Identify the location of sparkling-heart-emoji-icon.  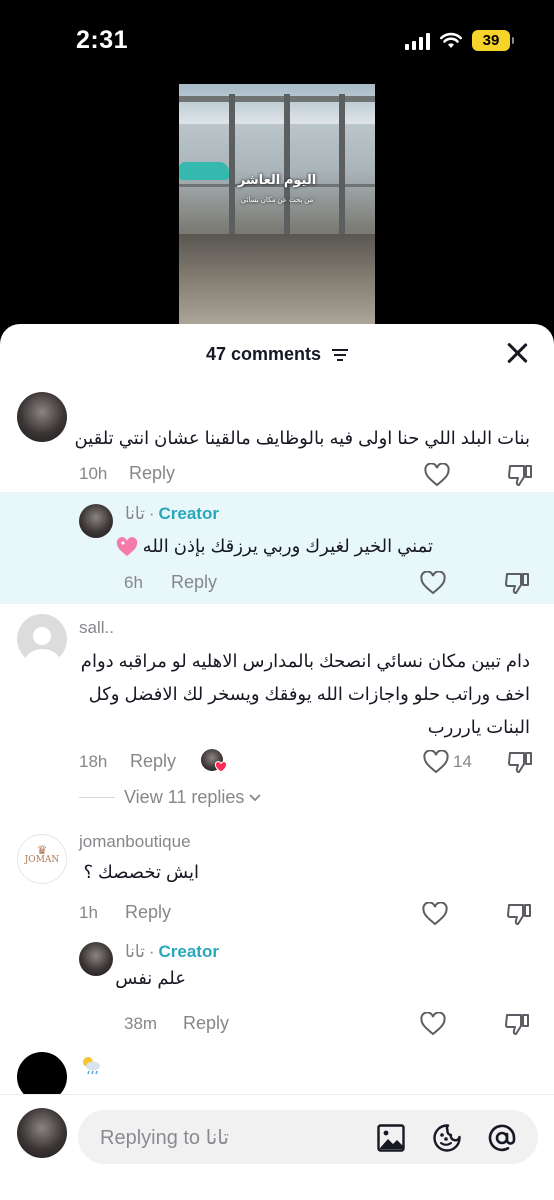
(126, 547).